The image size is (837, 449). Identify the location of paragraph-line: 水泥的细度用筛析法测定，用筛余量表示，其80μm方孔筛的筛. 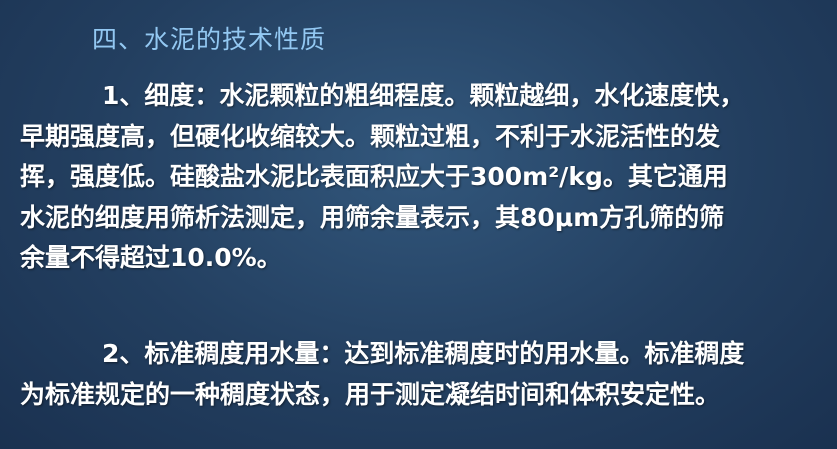
(372, 217).